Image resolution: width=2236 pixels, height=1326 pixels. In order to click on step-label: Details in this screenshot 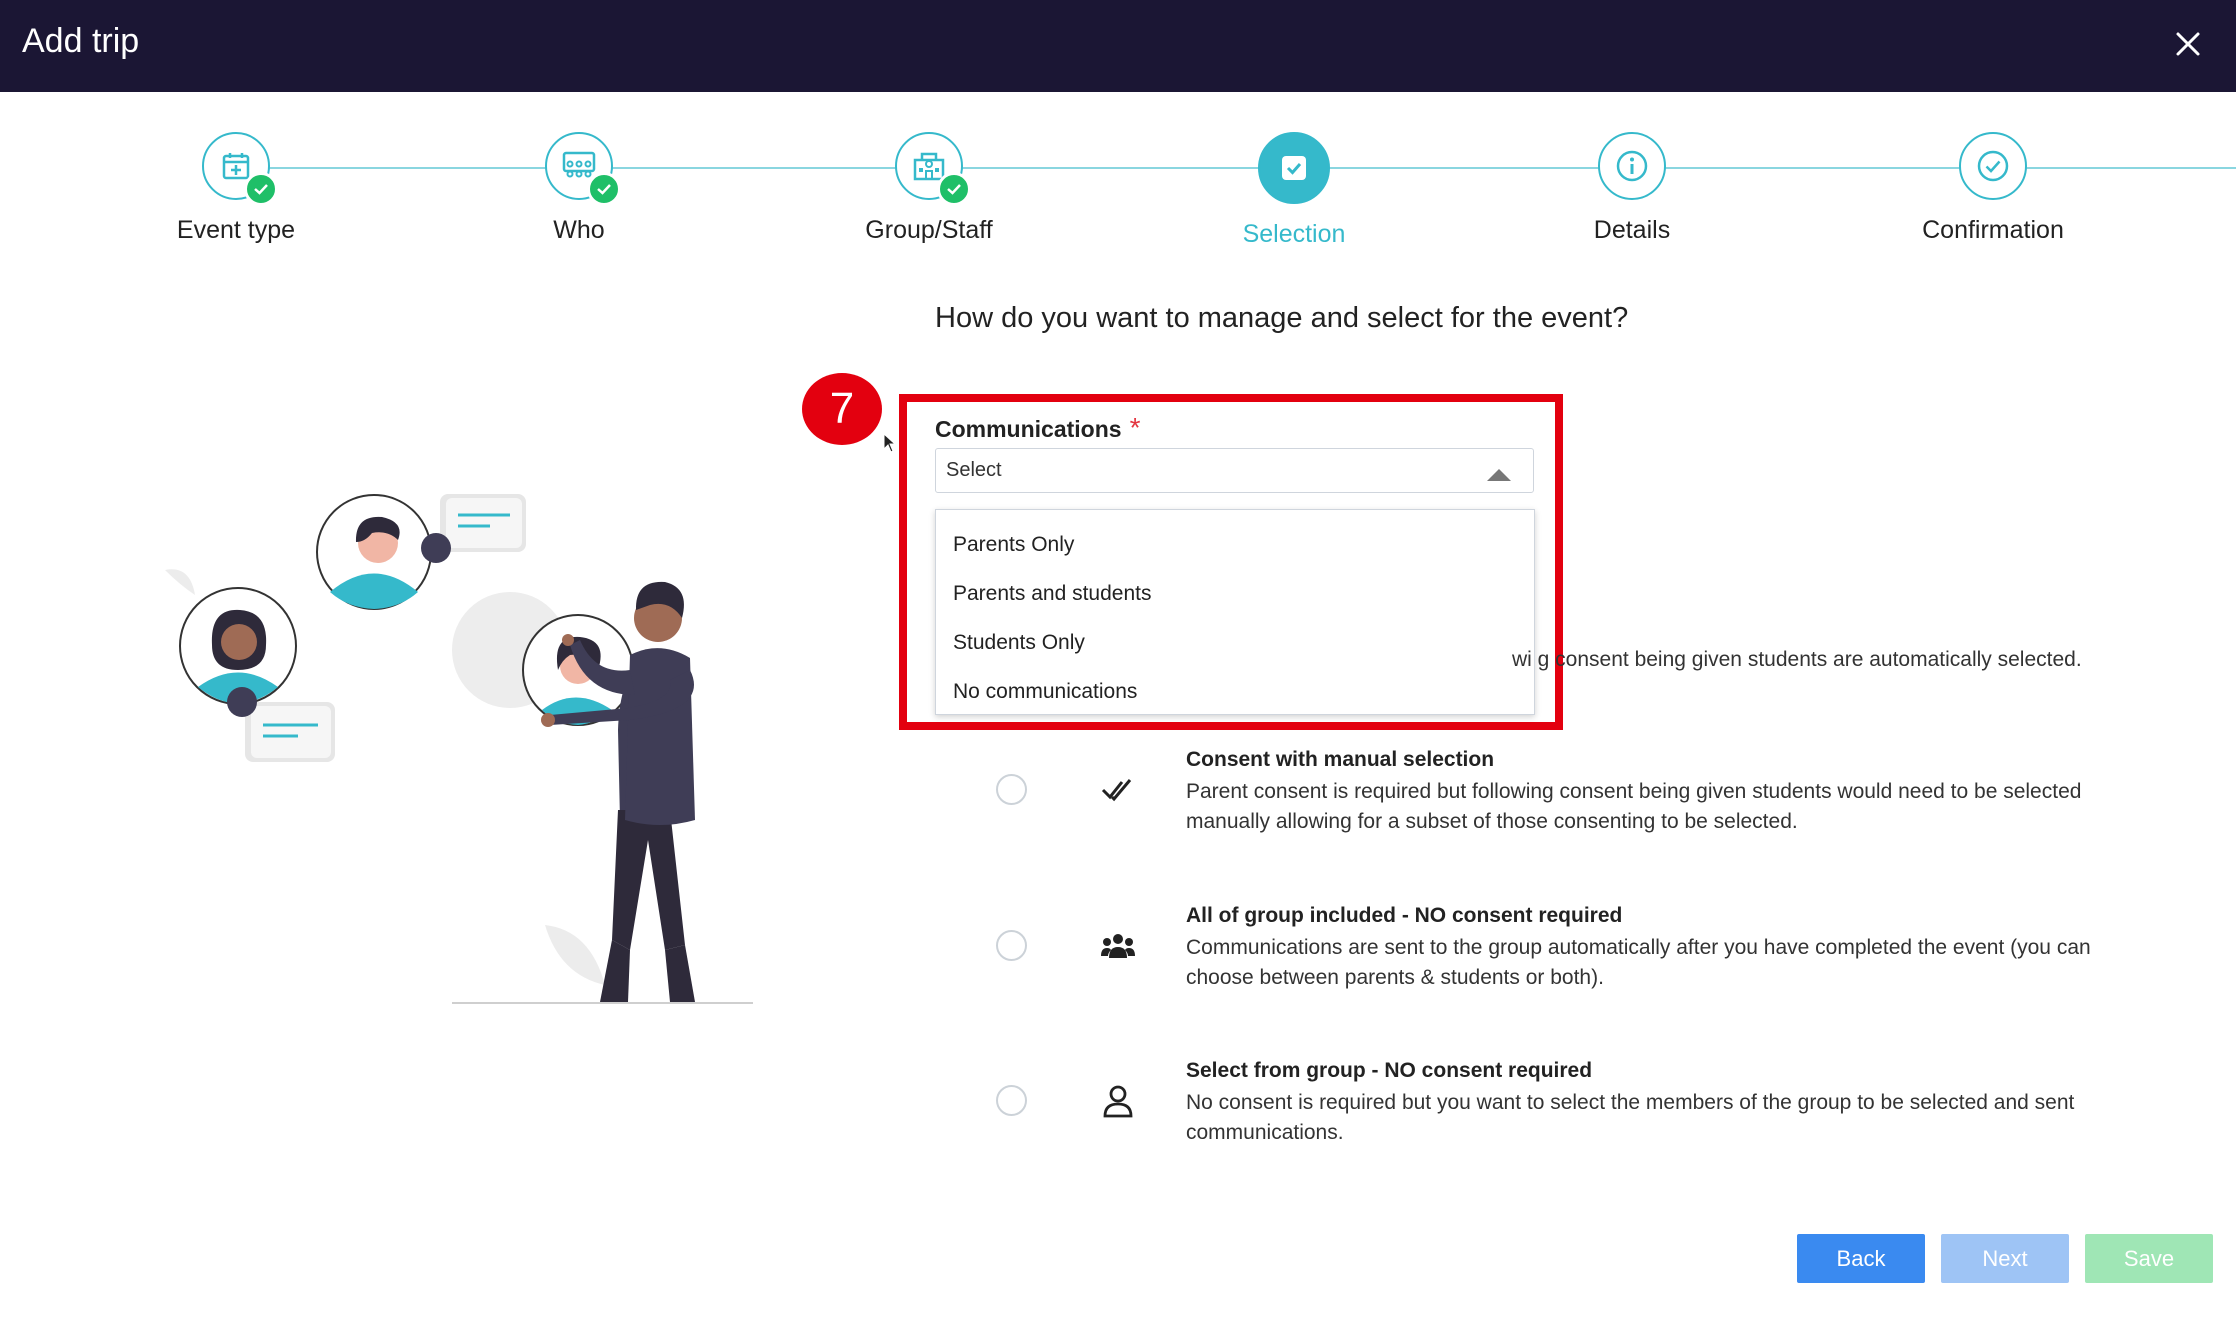, I will do `click(1632, 230)`.